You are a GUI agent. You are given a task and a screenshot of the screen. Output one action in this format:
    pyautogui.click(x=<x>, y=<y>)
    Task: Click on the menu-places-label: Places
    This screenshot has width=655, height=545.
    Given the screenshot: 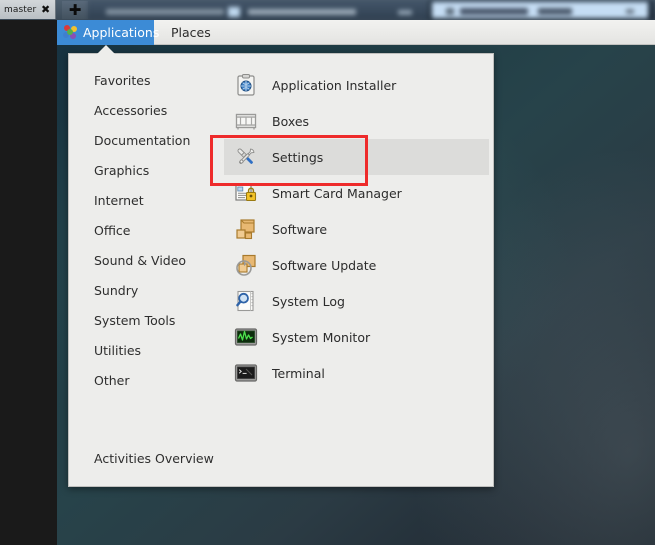 What is the action you would take?
    pyautogui.click(x=191, y=32)
    